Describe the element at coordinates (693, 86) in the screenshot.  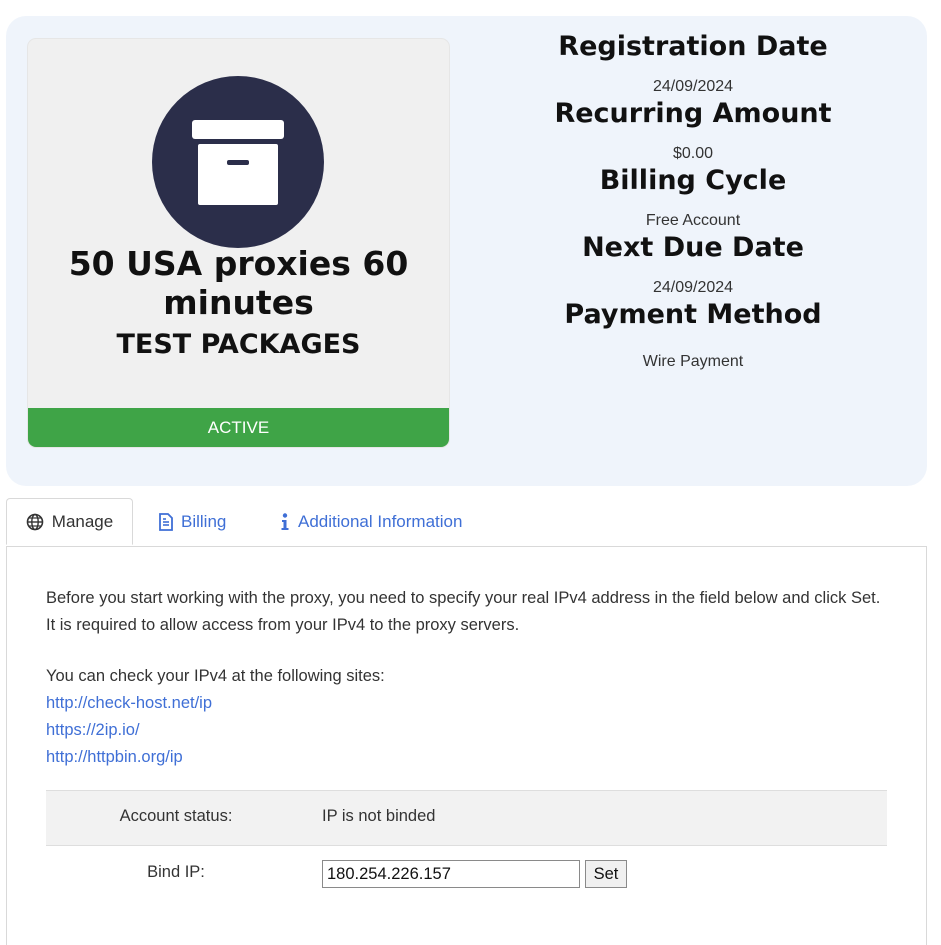
I see `registration-date-value: 24/09/2024` at that location.